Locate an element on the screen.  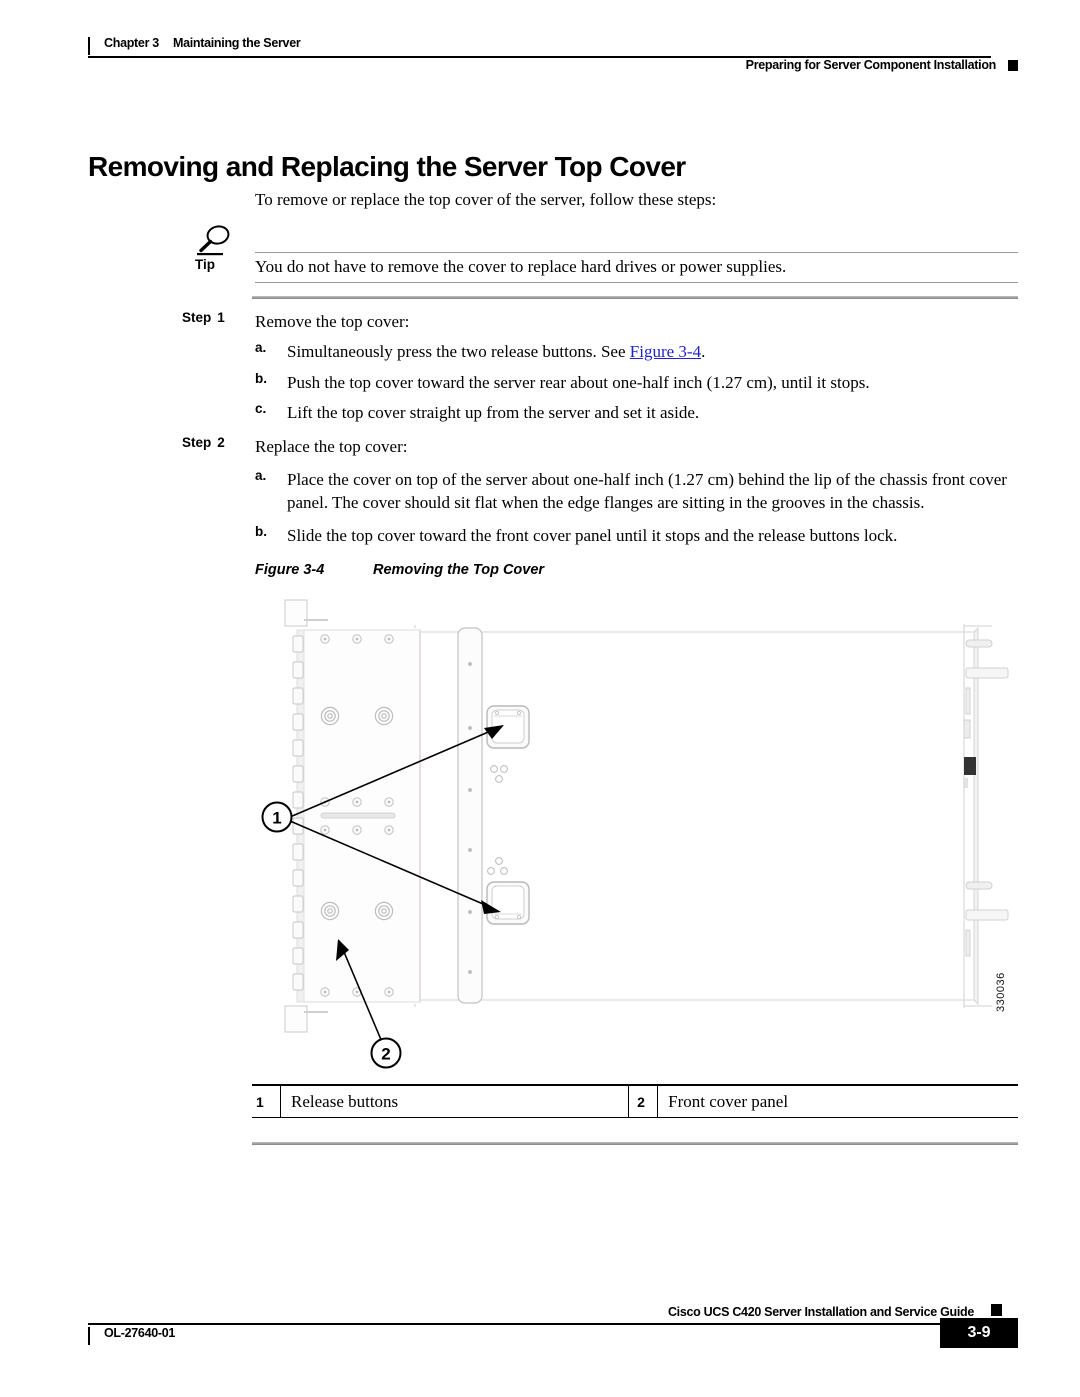
footer-marker-square is located at coordinates (996, 1310).